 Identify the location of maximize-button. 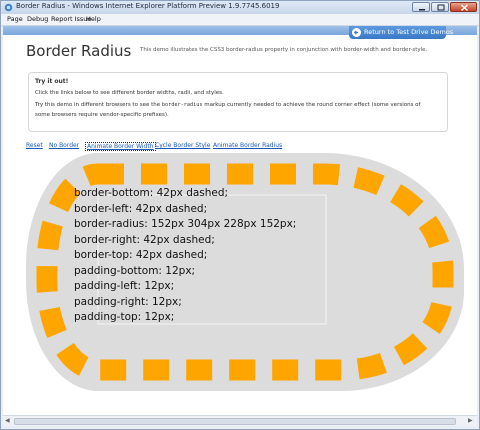
(440, 7).